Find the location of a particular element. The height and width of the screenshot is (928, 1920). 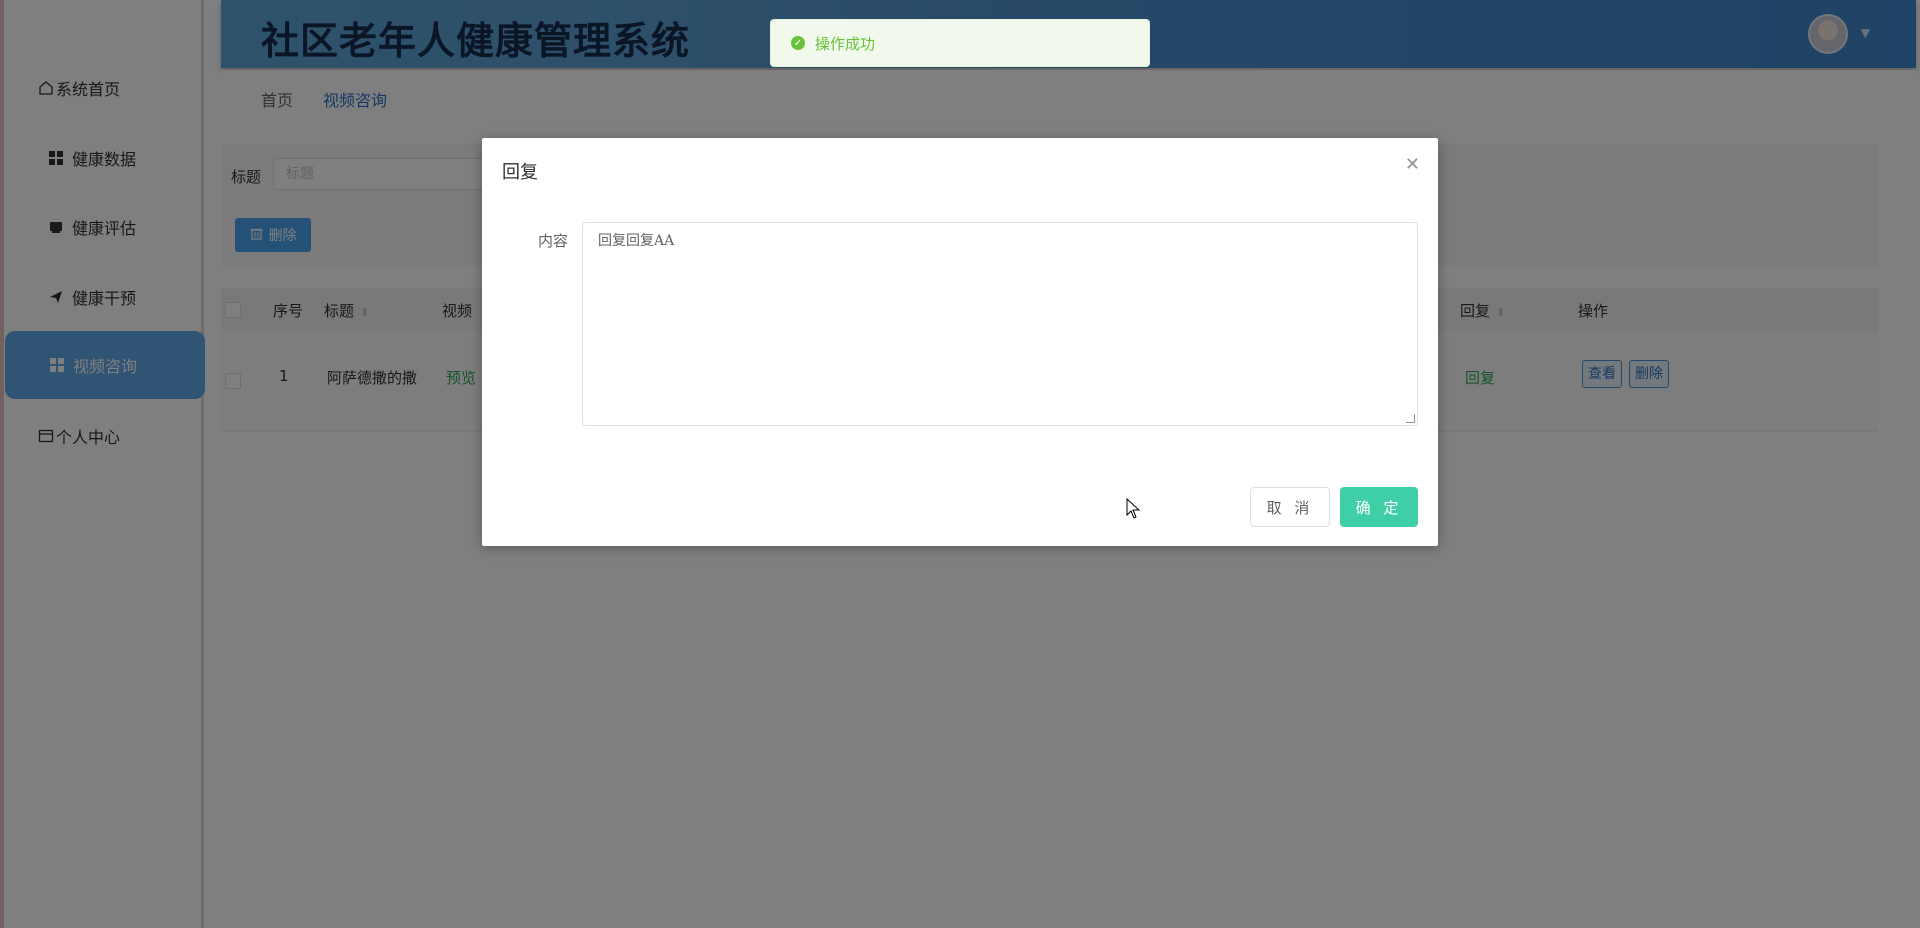

content-label: 内容 is located at coordinates (553, 241).